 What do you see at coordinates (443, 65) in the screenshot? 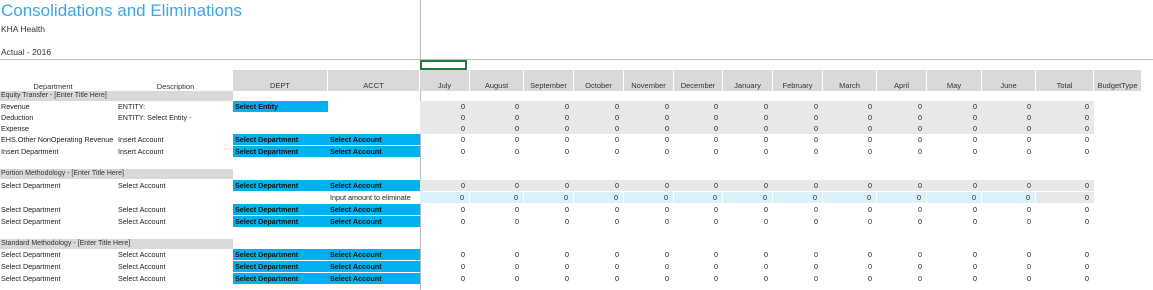
I see `active-cell-selection` at bounding box center [443, 65].